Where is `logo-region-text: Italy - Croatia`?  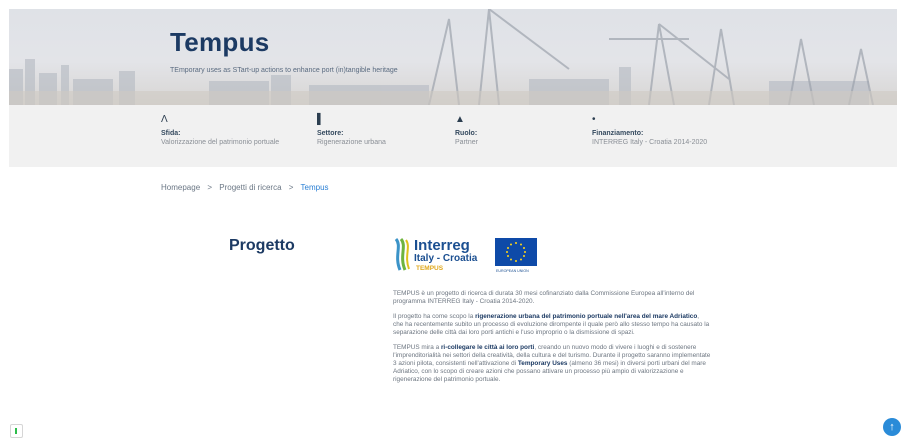 logo-region-text: Italy - Croatia is located at coordinates (446, 258).